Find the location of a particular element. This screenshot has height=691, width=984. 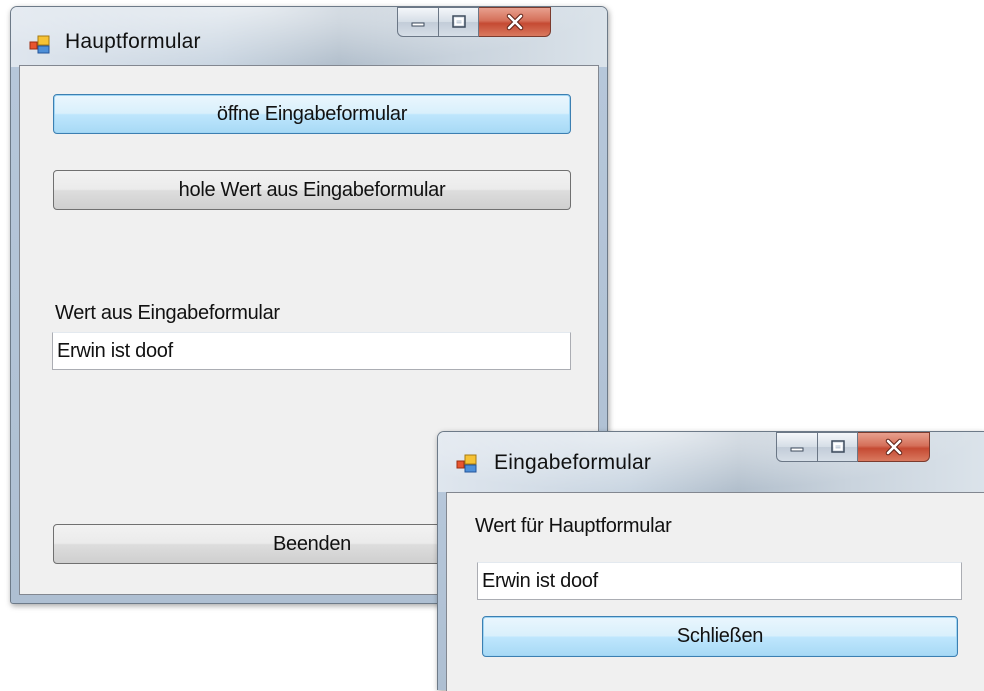

open-input-form-button: öffne Eingabeformular is located at coordinates (312, 114).